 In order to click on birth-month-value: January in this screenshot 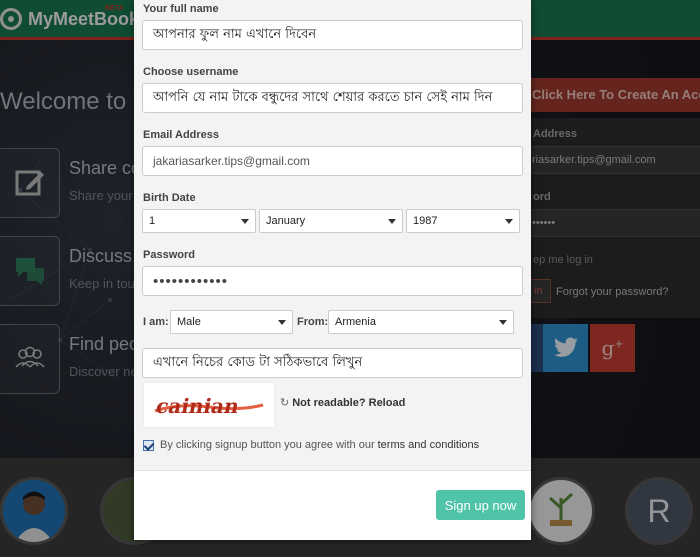, I will do `click(286, 221)`.